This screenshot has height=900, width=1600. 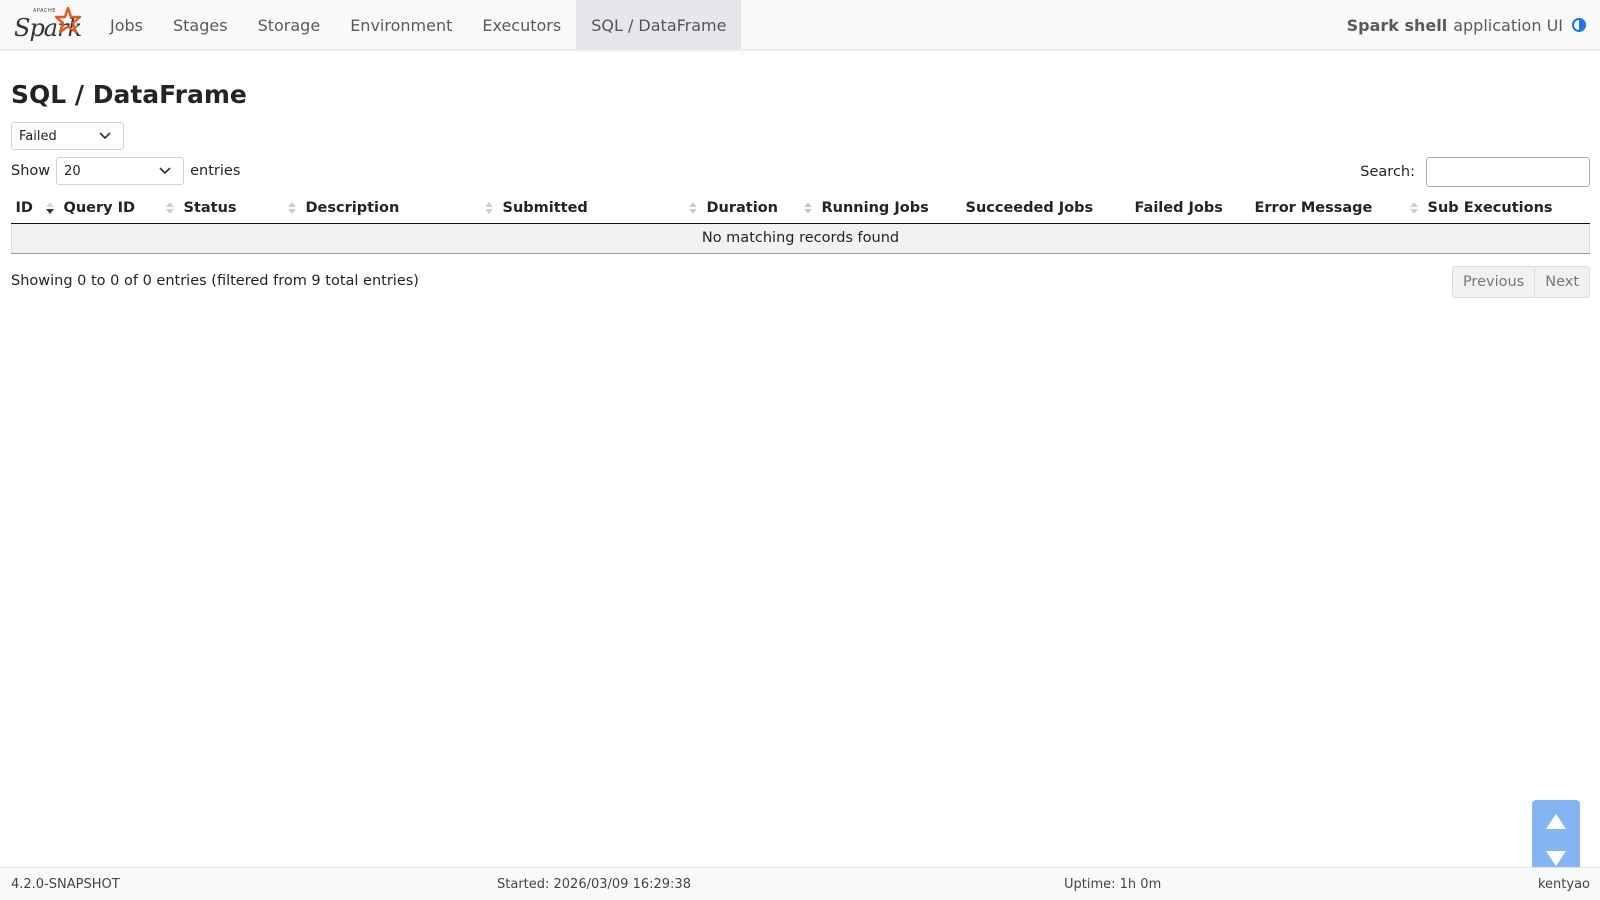 I want to click on column-header-running-jobs: Running Jobs, so click(x=889, y=209).